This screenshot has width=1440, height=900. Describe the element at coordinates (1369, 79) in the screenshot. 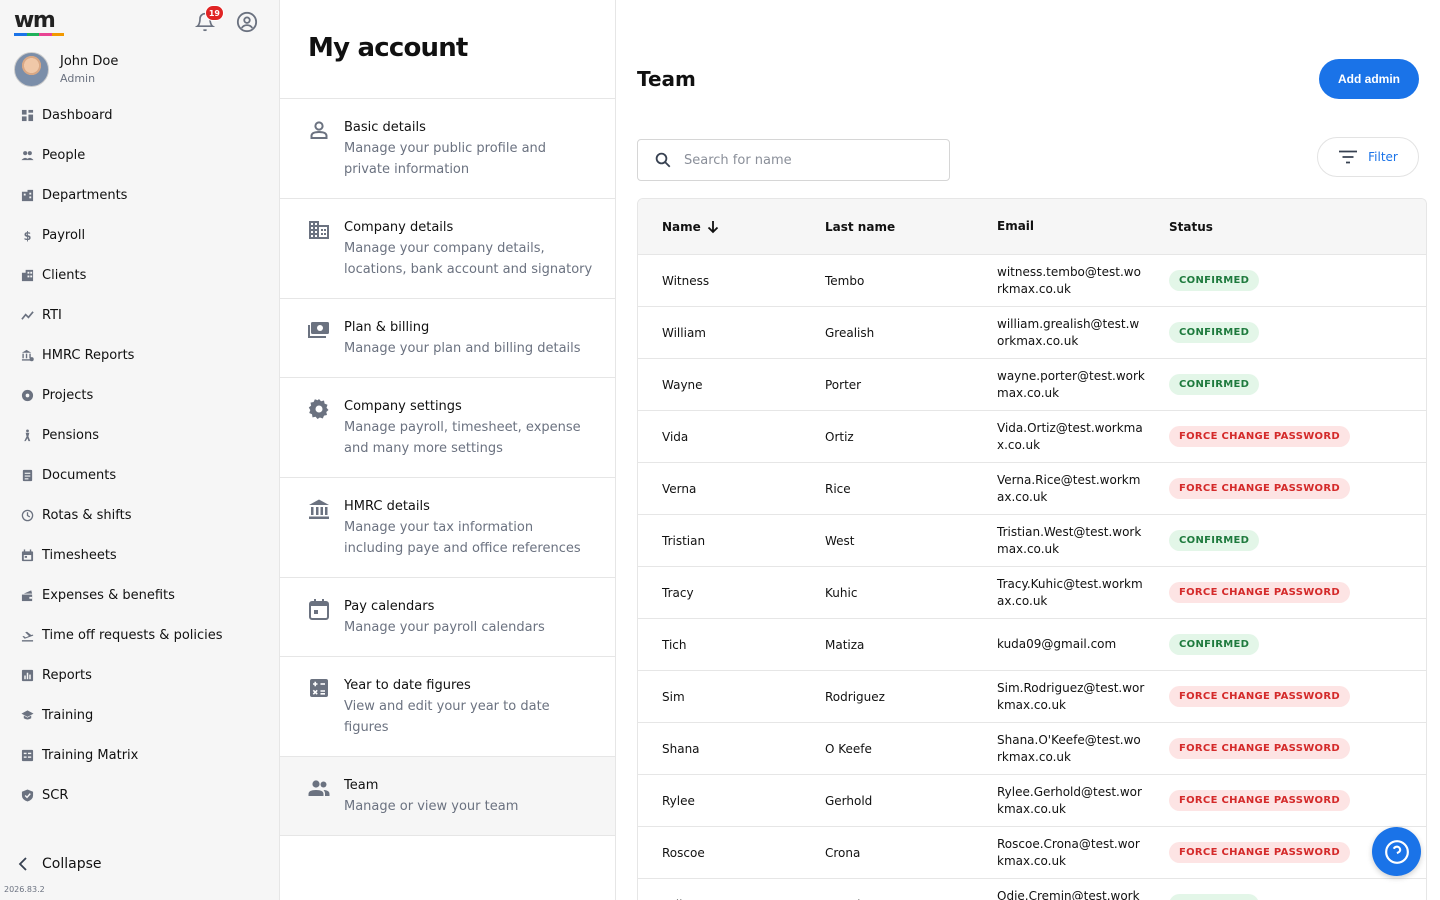

I see `add-admin-button: Add admin` at that location.